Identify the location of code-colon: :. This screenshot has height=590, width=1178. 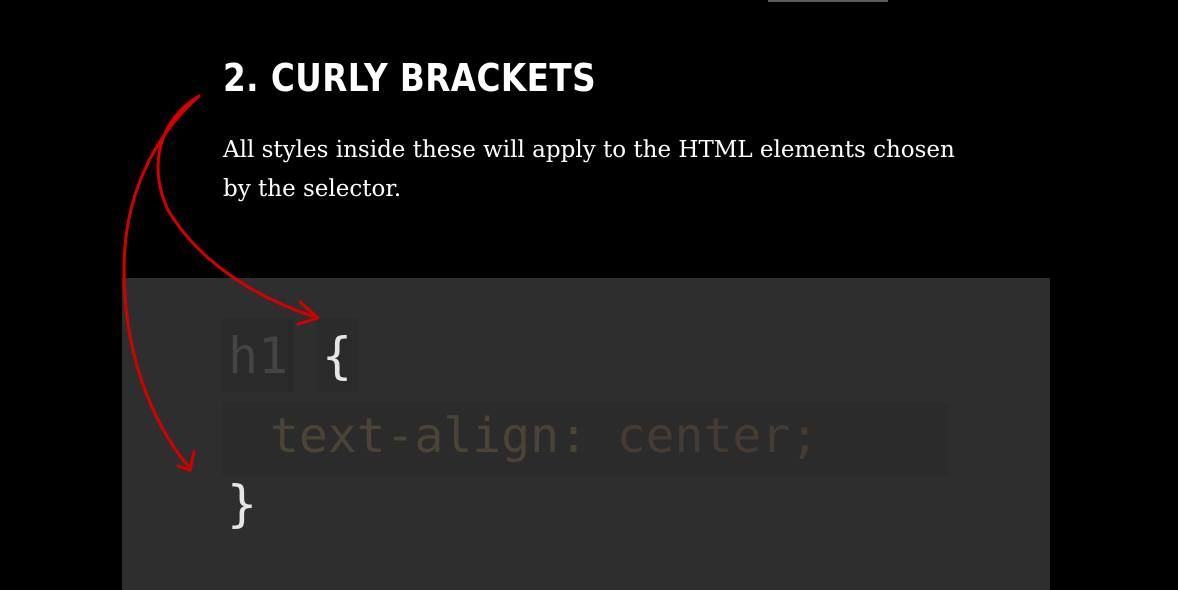
(587, 436).